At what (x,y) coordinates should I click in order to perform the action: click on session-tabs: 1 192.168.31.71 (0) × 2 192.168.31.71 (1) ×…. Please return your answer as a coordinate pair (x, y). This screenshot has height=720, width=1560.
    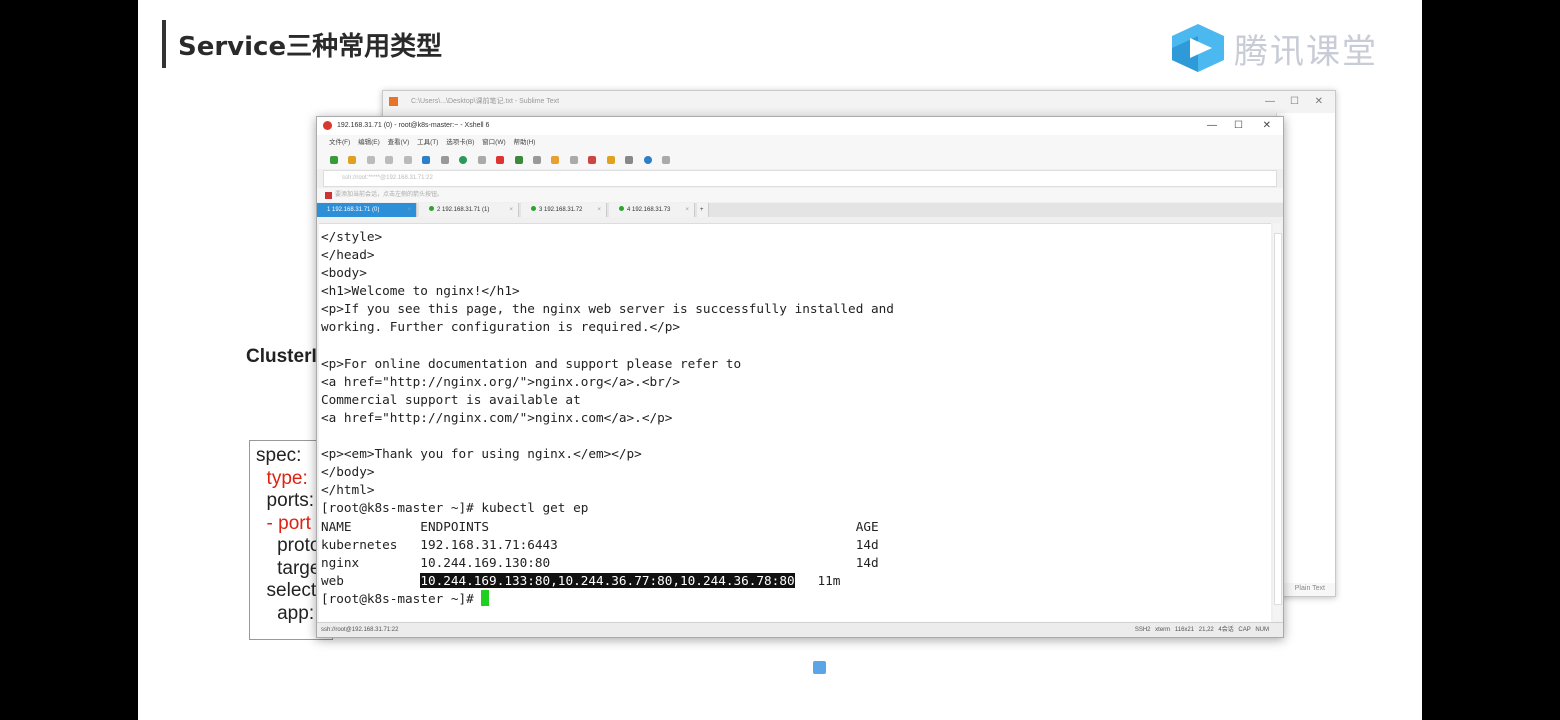
    Looking at the image, I should click on (800, 210).